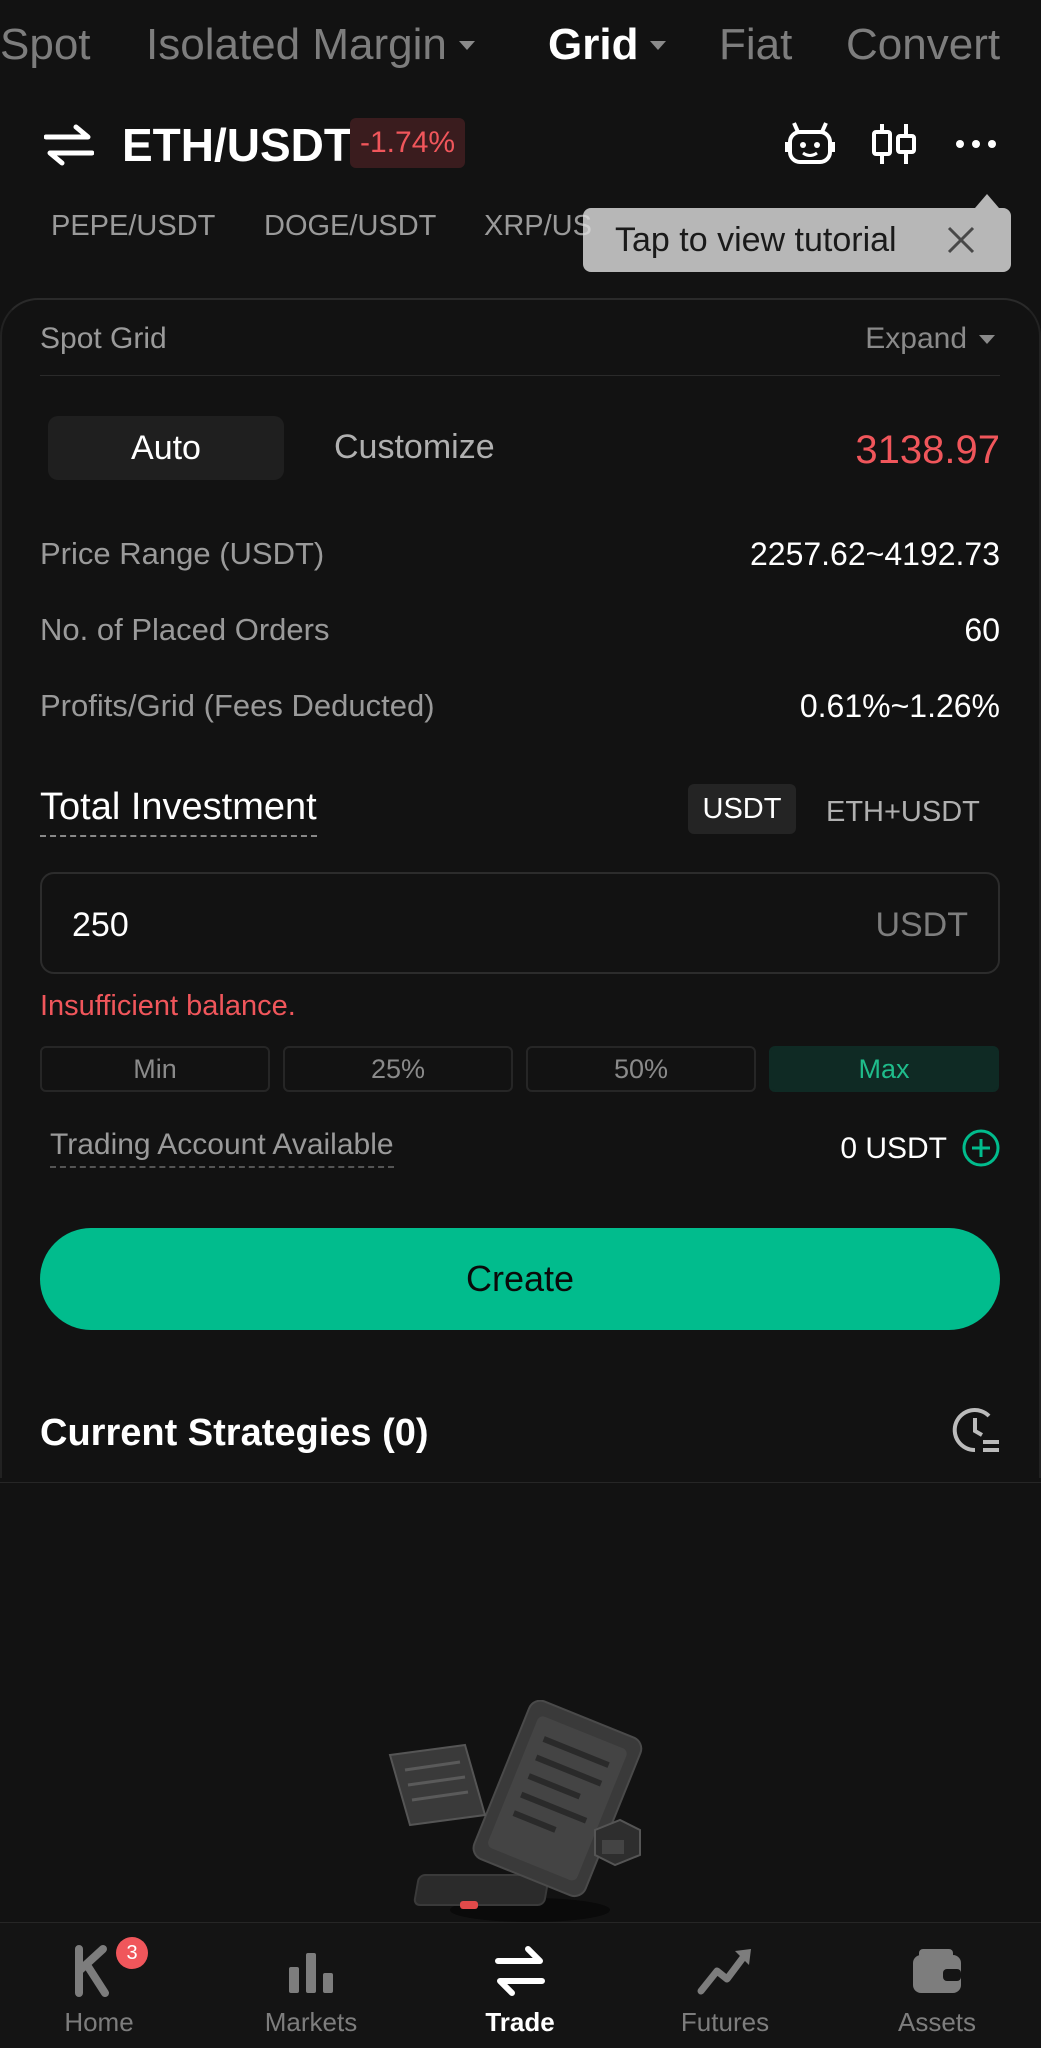 The width and height of the screenshot is (1041, 2048). What do you see at coordinates (724, 1972) in the screenshot?
I see `trend-up-icon` at bounding box center [724, 1972].